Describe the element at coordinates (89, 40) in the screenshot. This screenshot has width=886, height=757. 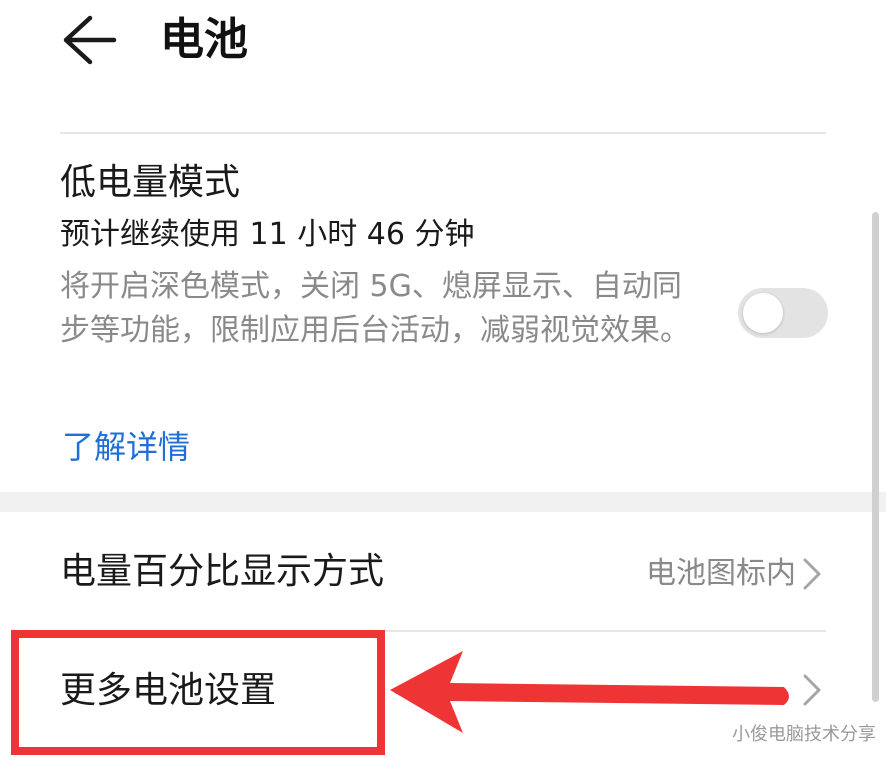
I see `arrow-left-icon` at that location.